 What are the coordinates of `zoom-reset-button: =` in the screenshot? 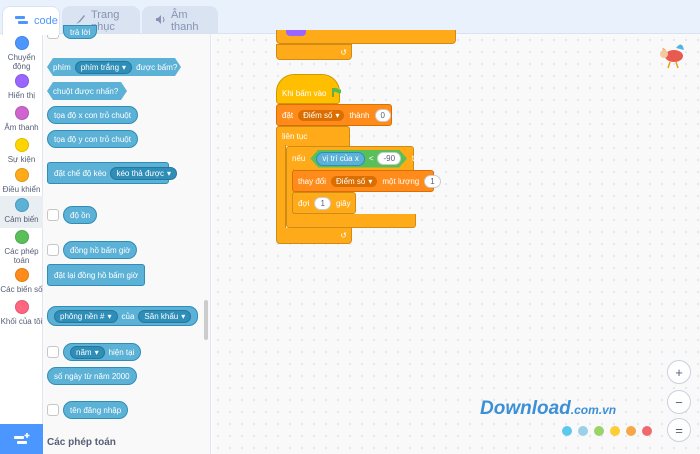 It's located at (679, 430).